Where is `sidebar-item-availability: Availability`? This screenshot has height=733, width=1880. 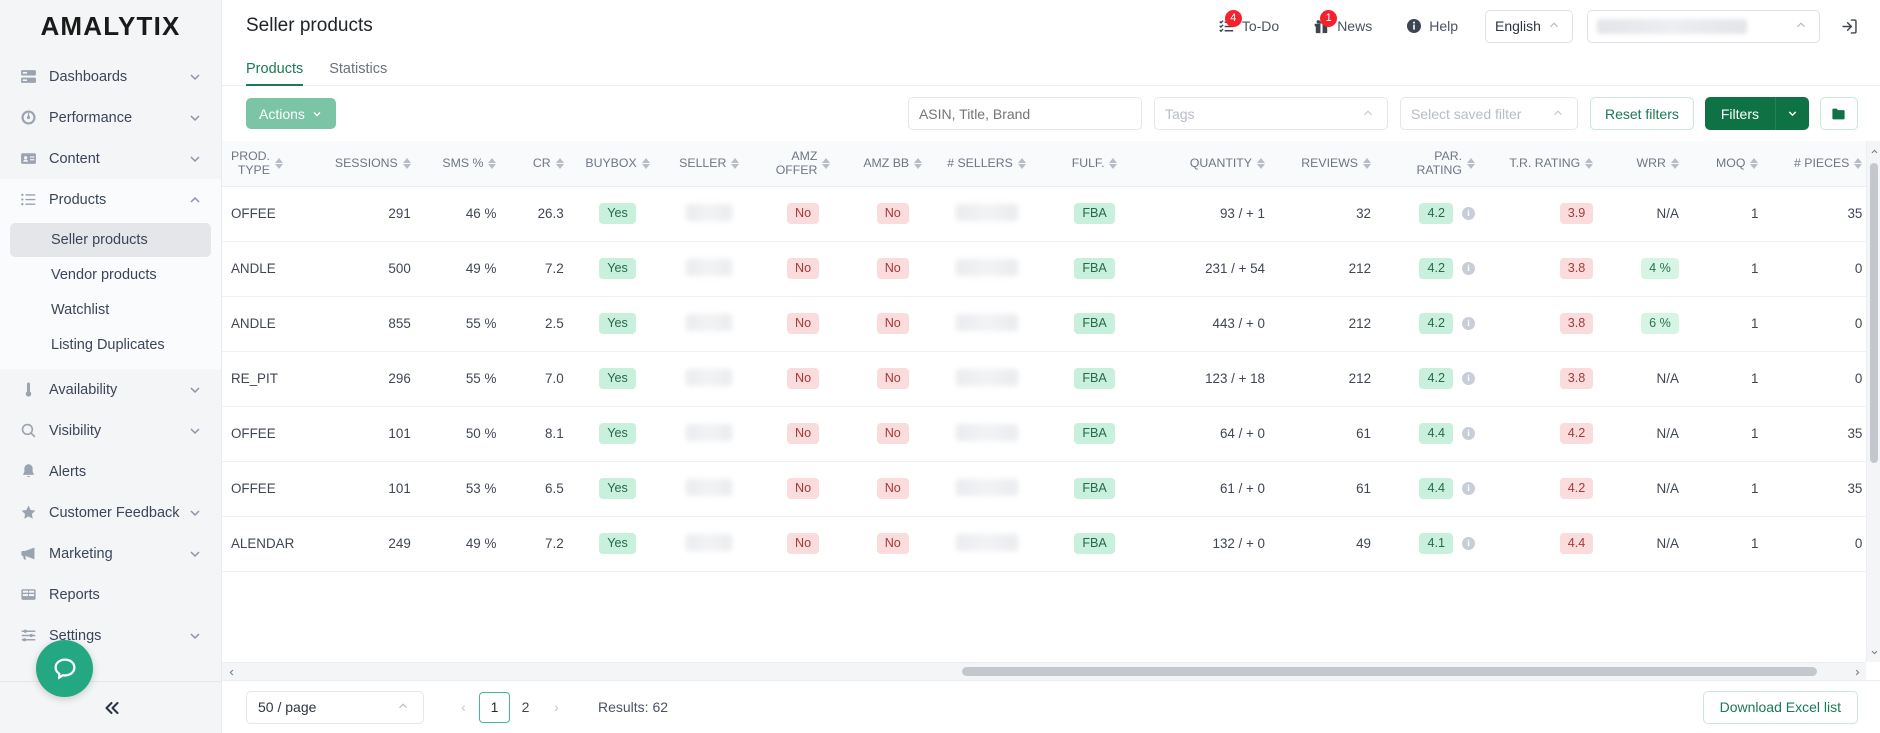
sidebar-item-availability: Availability is located at coordinates (110, 389).